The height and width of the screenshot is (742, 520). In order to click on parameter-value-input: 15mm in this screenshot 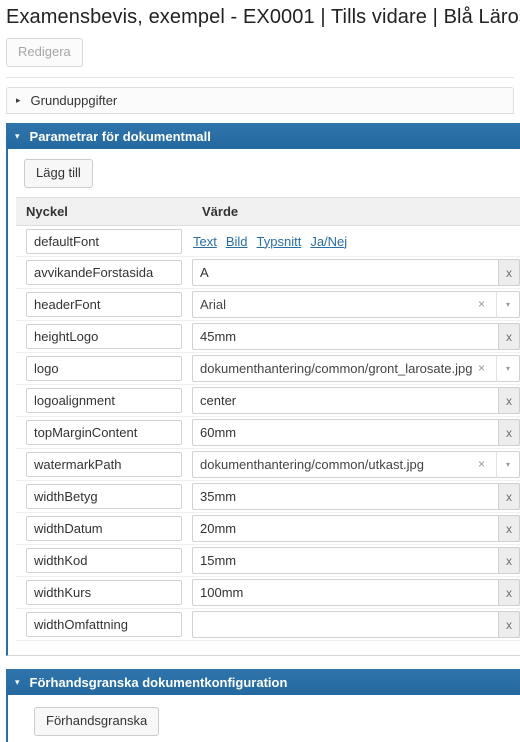, I will do `click(345, 560)`.